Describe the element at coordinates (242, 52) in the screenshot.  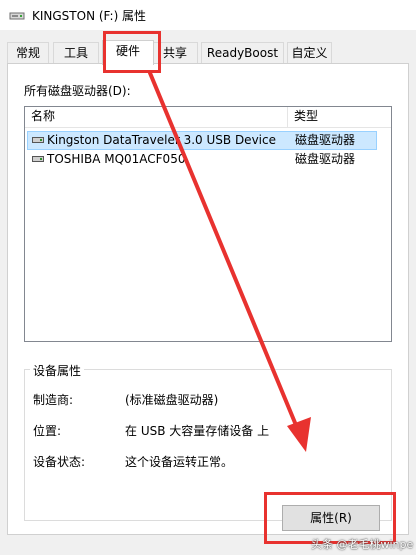
I see `tab-readyboost: ReadyBoost` at that location.